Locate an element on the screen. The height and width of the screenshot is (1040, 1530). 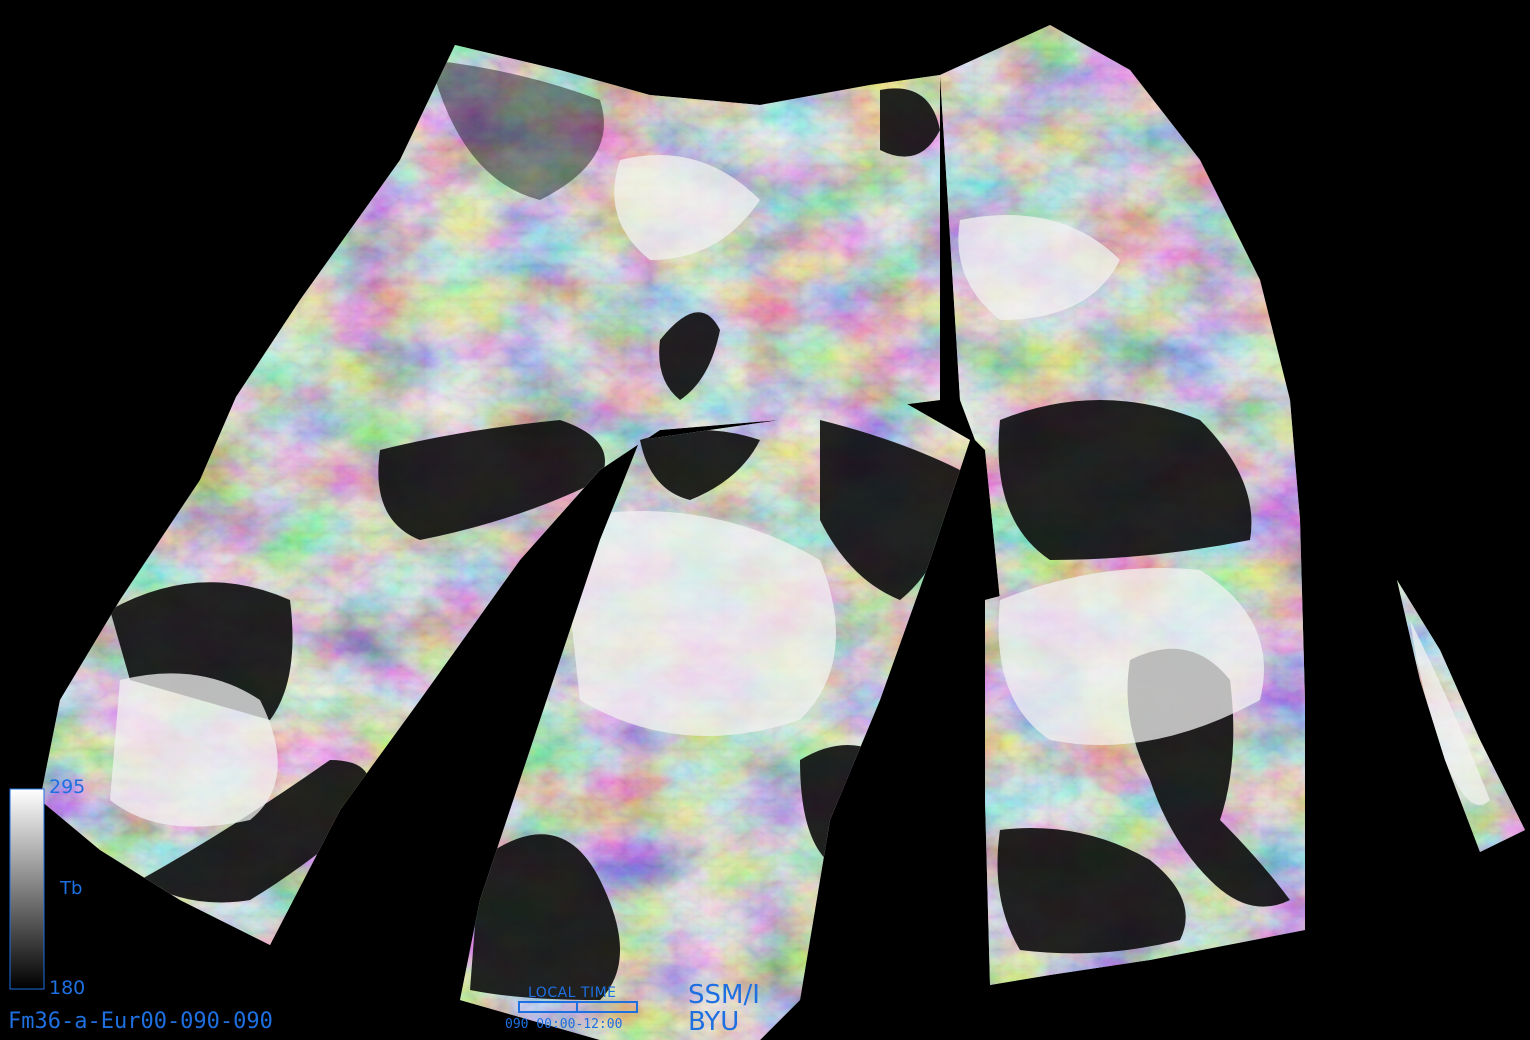
sensor-name: SSM/I is located at coordinates (724, 995).